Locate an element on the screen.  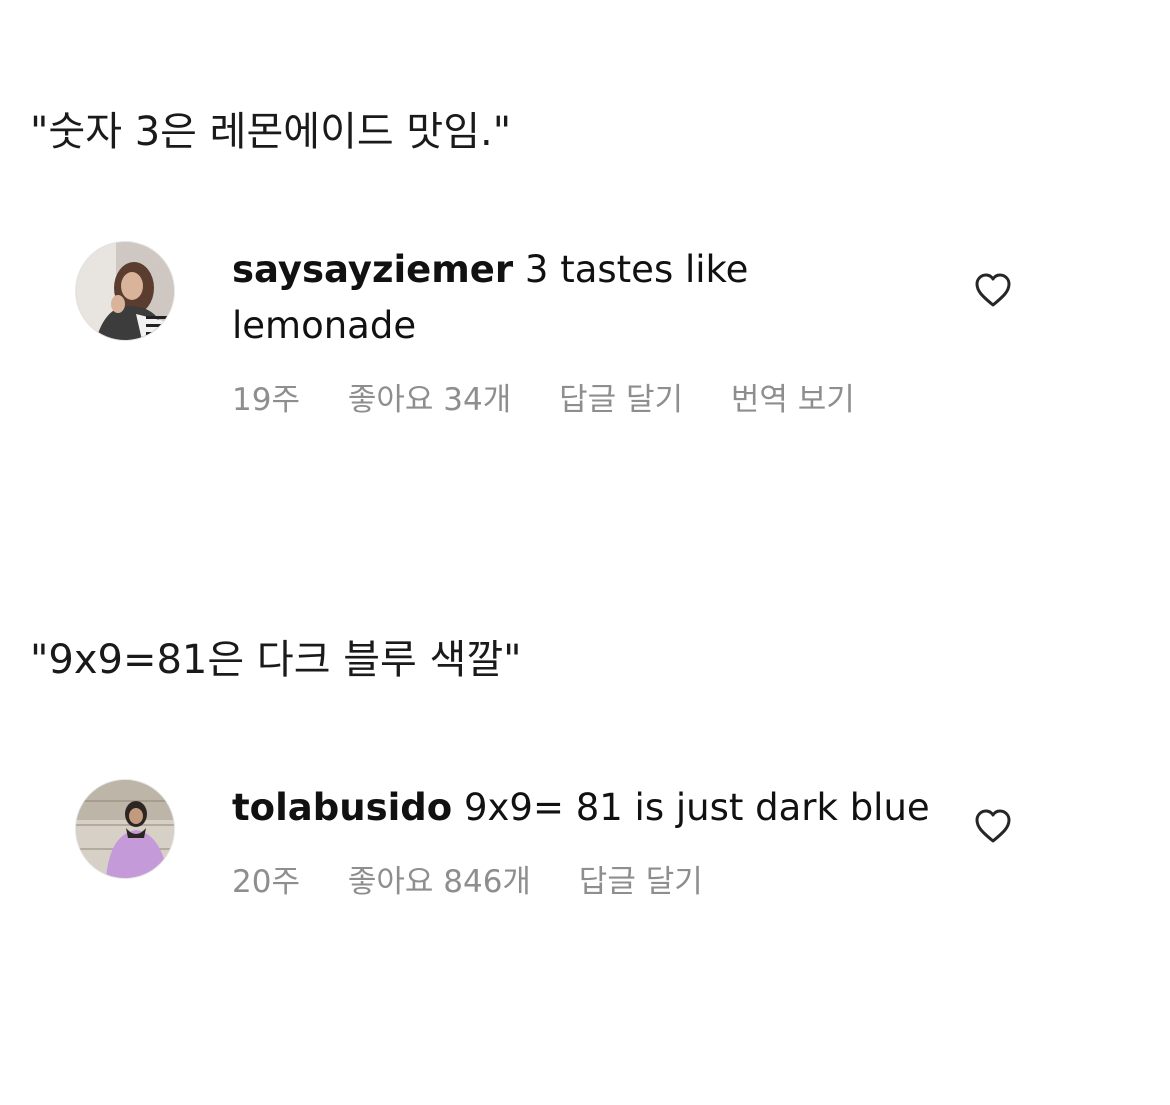
comment-content: 9x9= 81 is just dark blue is located at coordinates (691, 807).